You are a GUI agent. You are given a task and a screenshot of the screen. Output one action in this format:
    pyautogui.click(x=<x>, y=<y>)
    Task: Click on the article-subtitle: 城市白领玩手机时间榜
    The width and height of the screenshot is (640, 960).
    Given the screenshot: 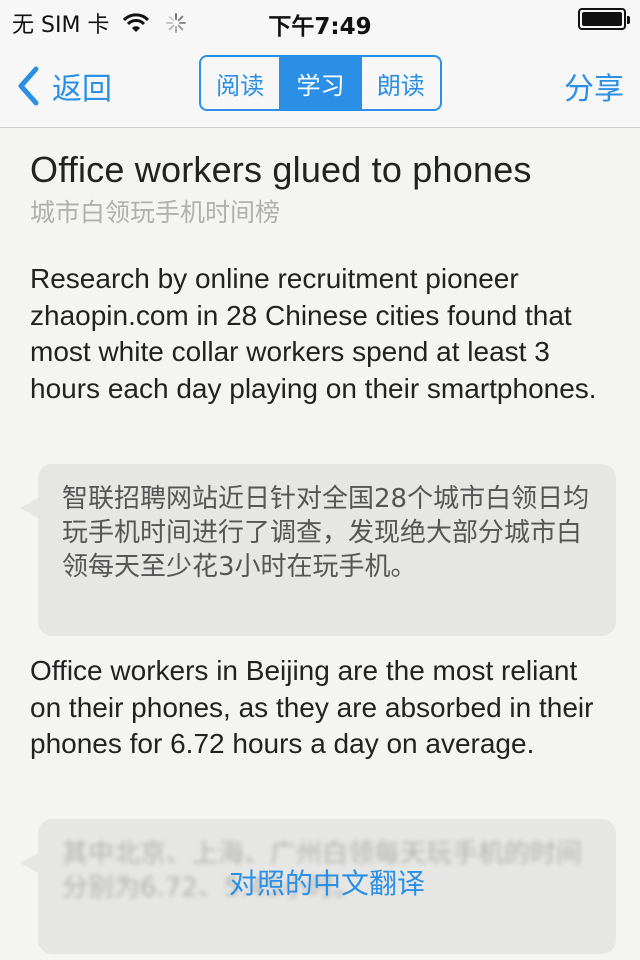 What is the action you would take?
    pyautogui.click(x=155, y=212)
    